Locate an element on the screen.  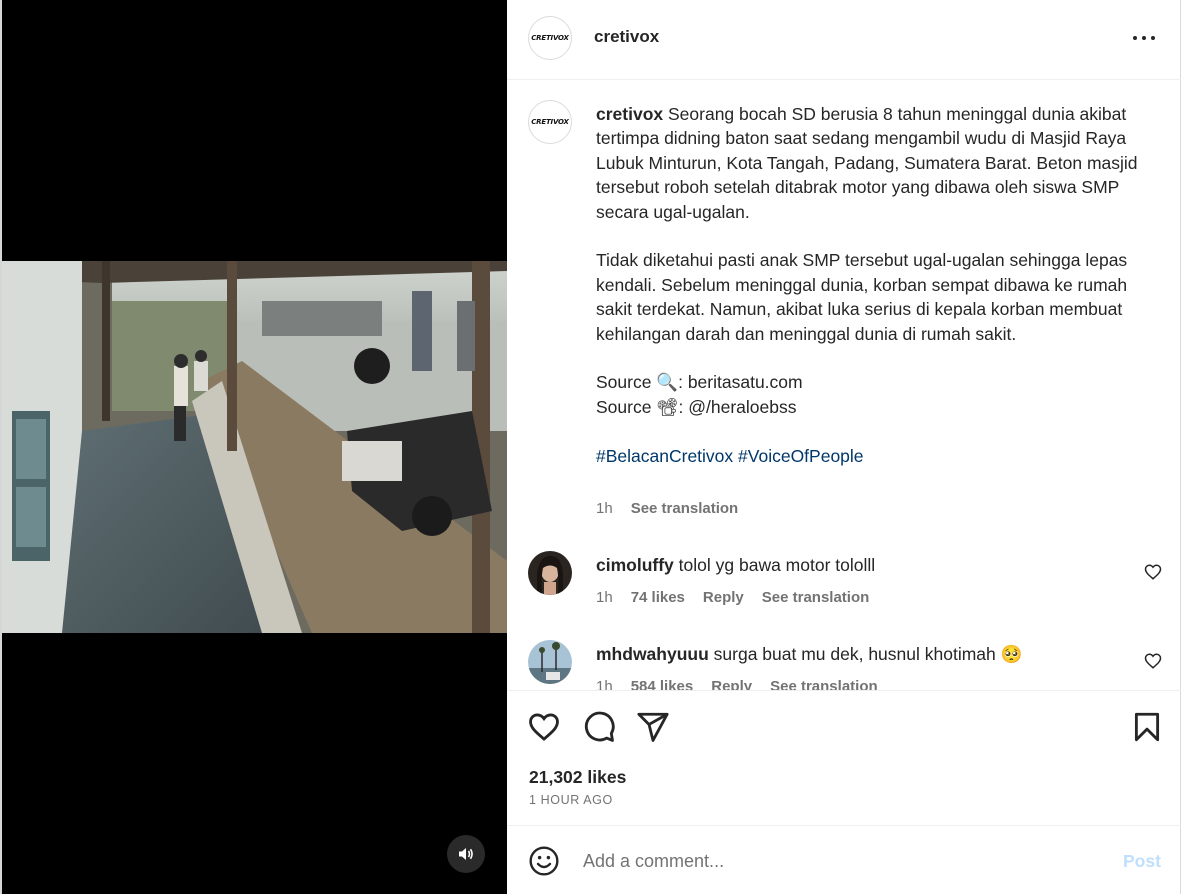
volume-icon is located at coordinates (466, 854).